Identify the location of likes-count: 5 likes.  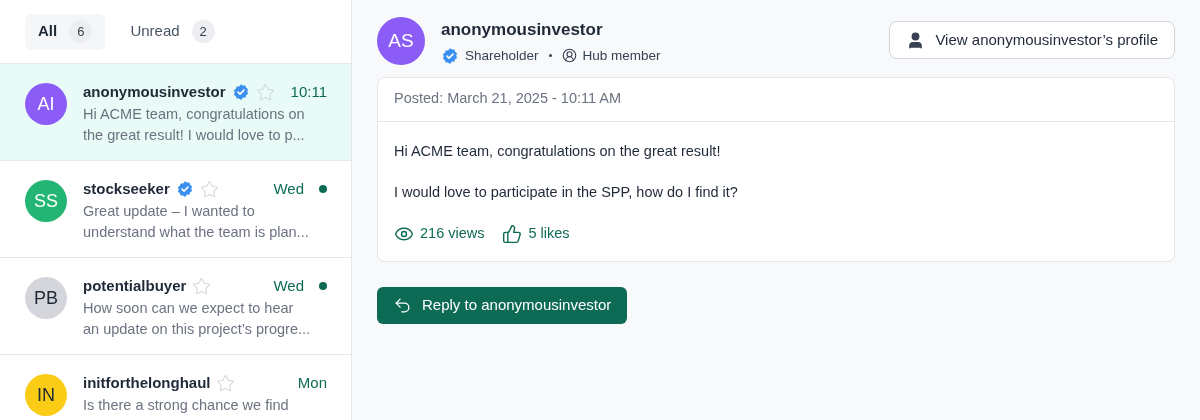
(549, 233).